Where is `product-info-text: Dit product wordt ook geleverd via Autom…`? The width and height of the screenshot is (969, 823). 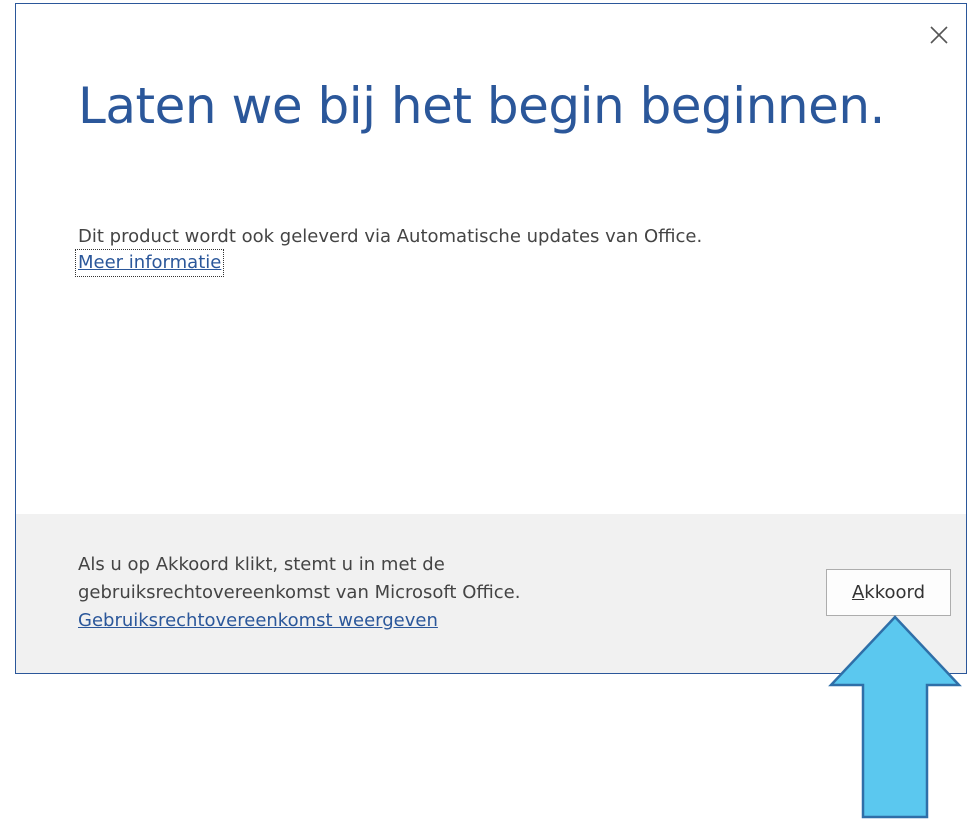
product-info-text: Dit product wordt ook geleverd via Autom… is located at coordinates (390, 236).